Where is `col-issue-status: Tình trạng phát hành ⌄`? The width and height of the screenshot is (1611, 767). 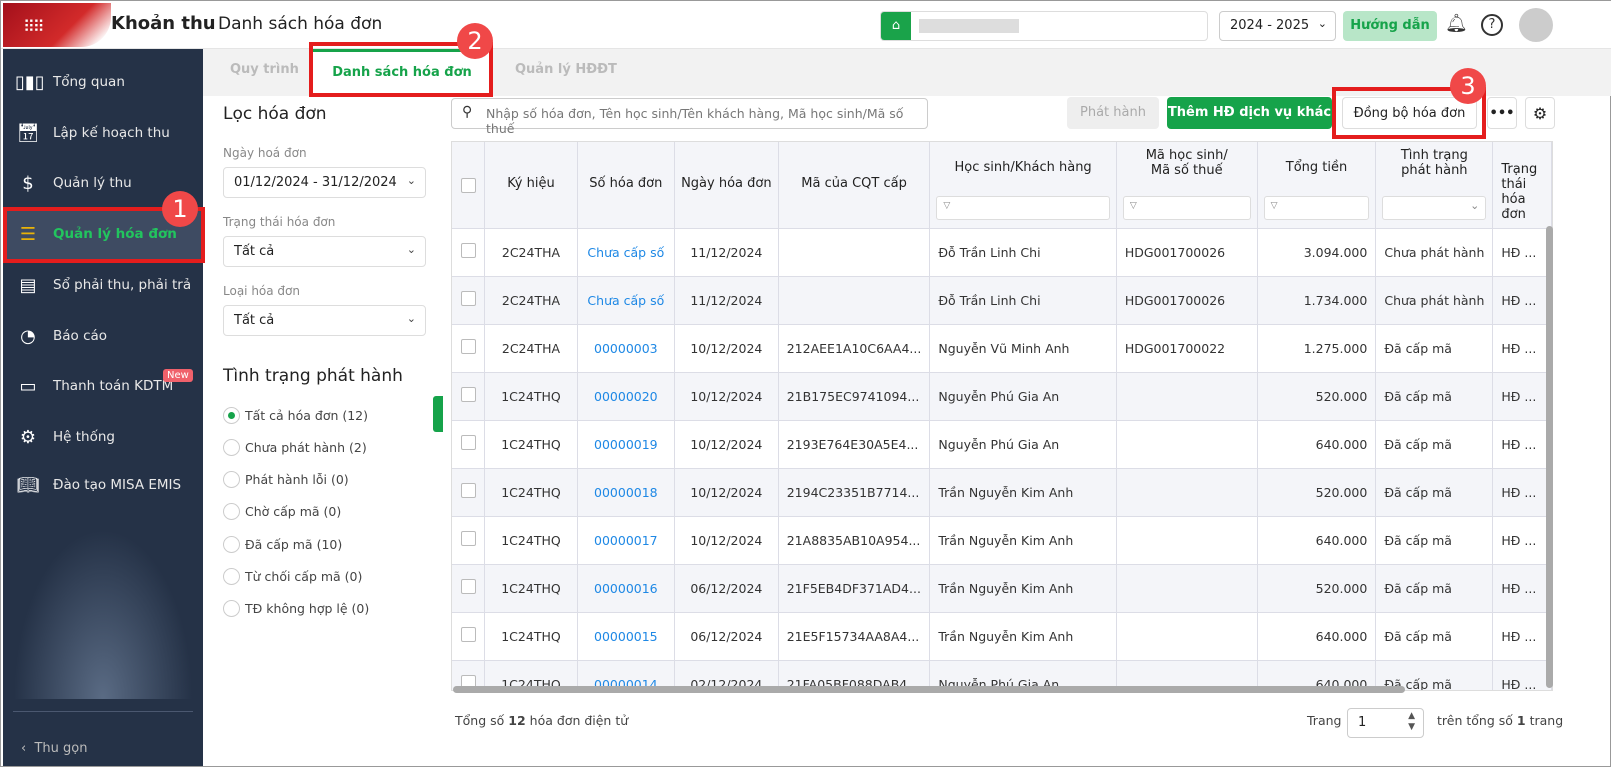
col-issue-status: Tình trạng phát hành ⌄ is located at coordinates (1434, 185).